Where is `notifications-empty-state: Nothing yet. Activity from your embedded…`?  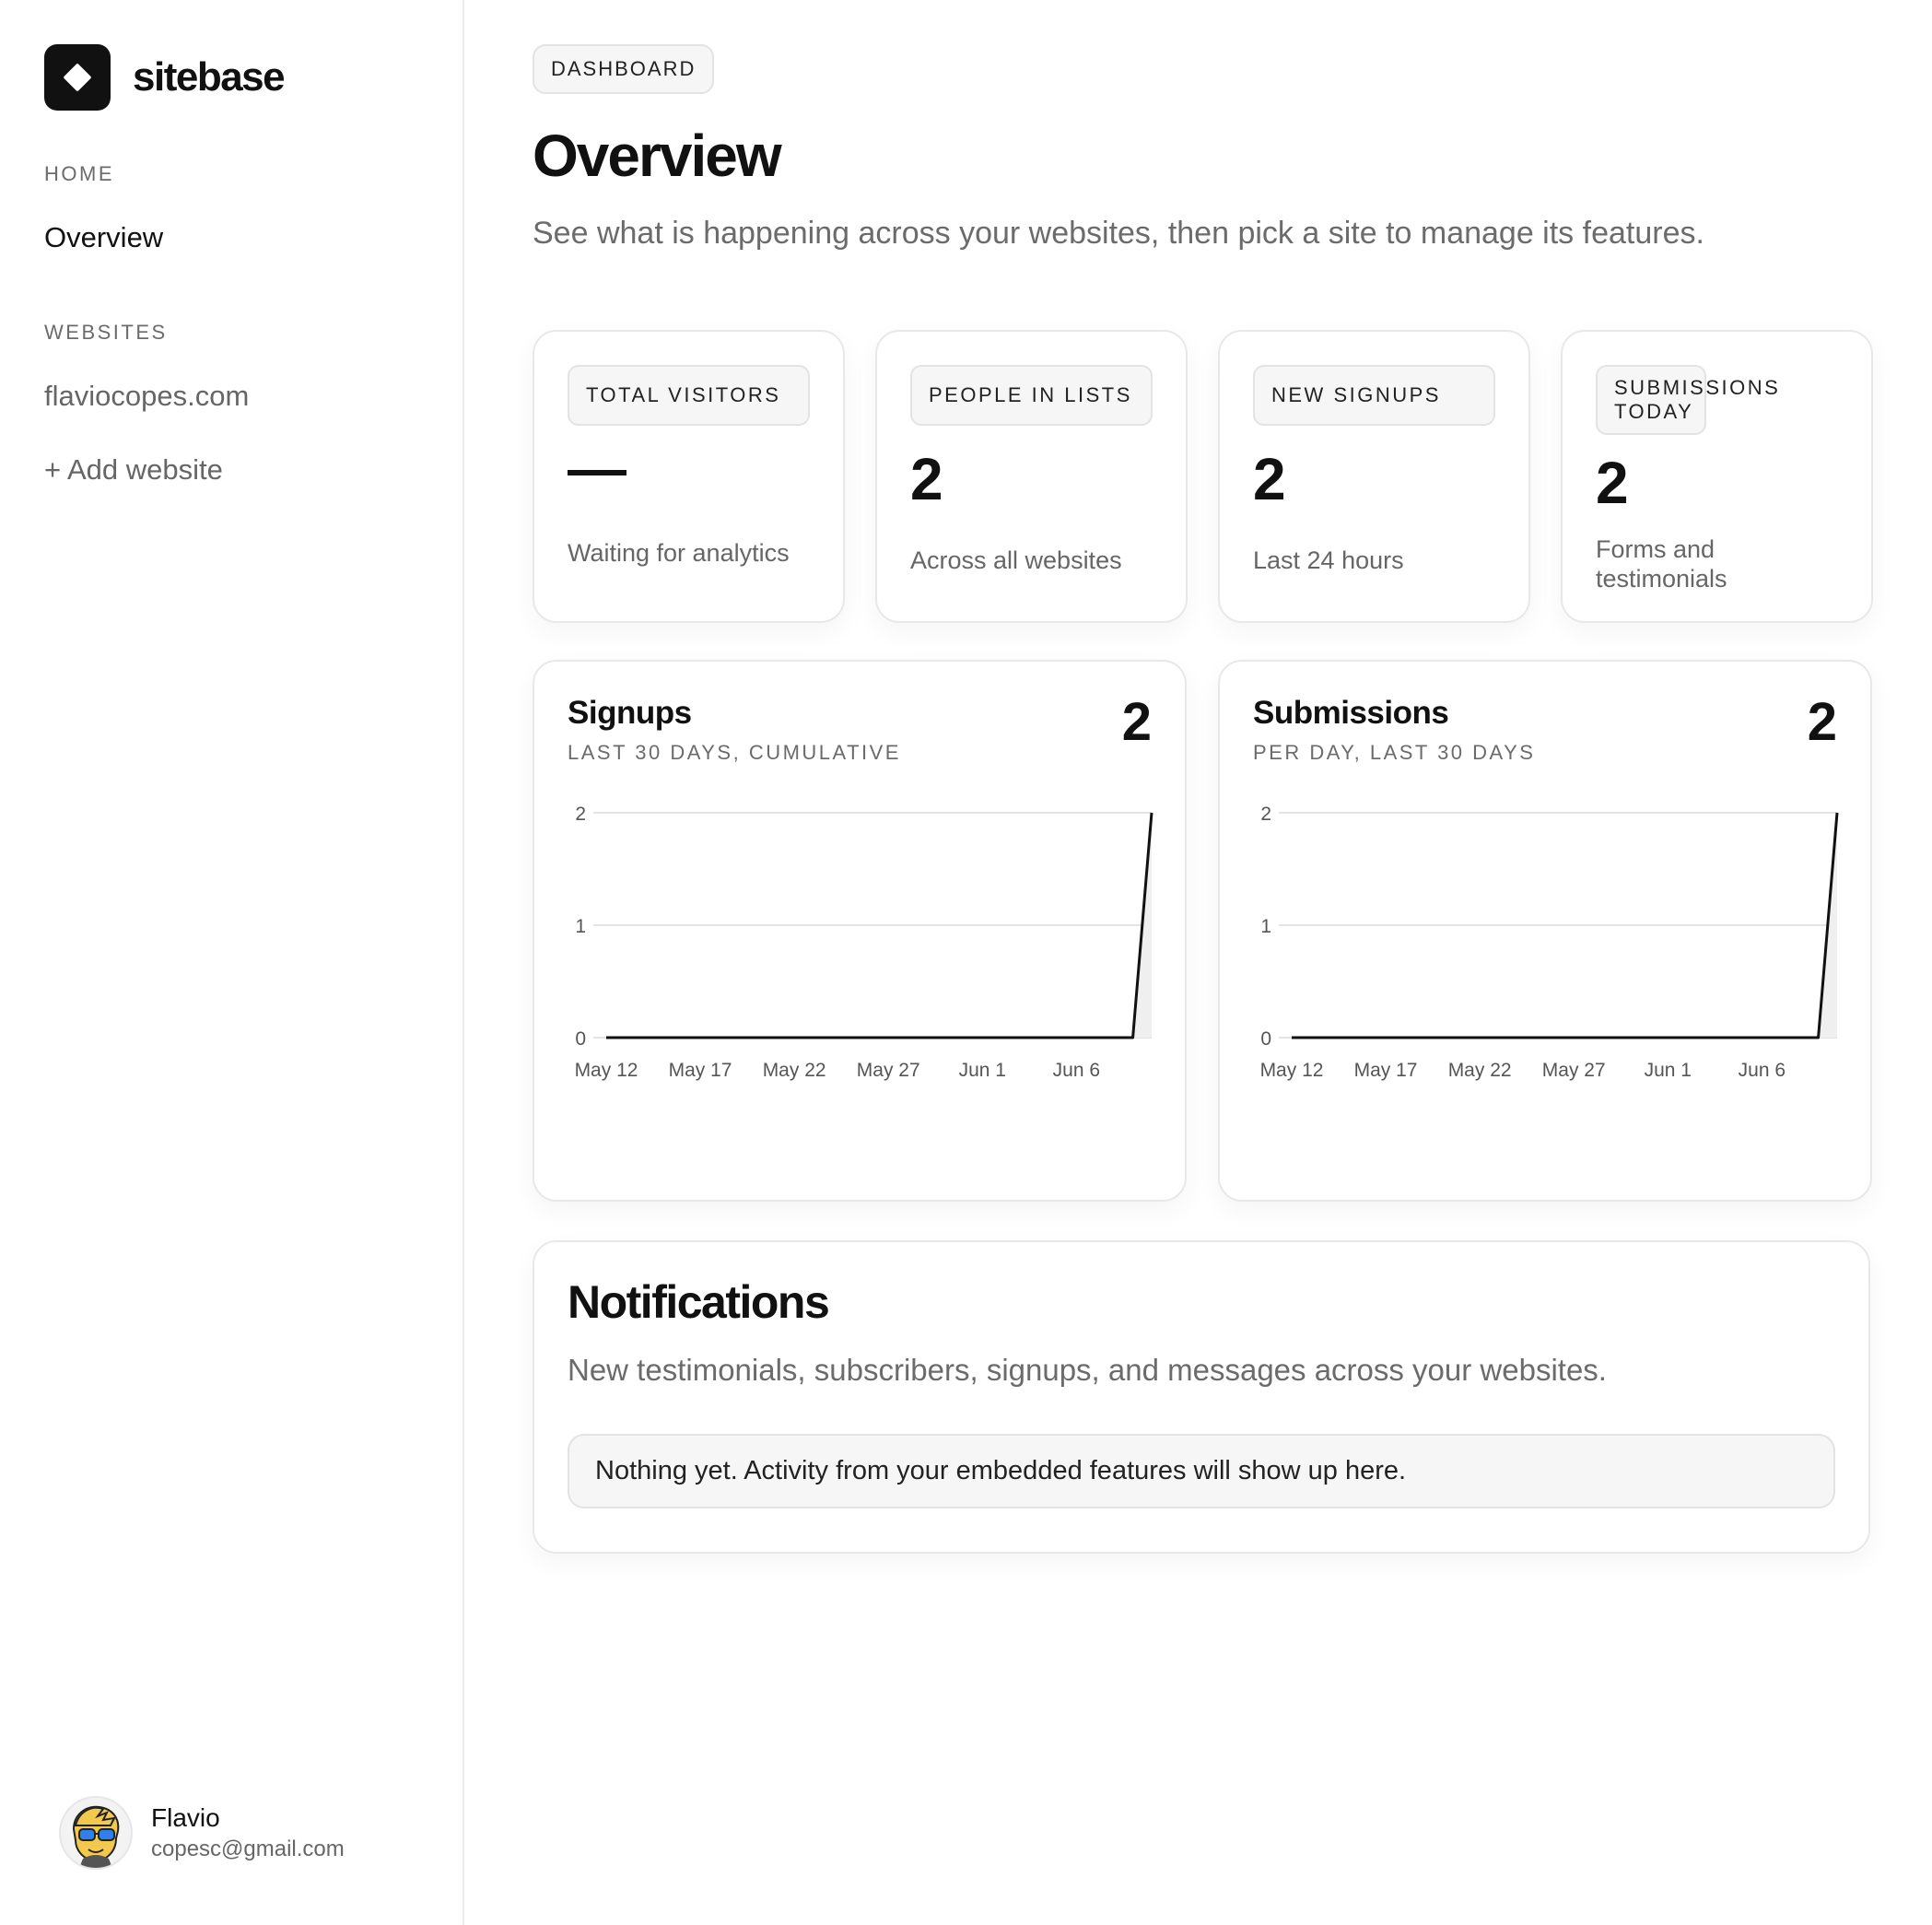
notifications-empty-state: Nothing yet. Activity from your embedded… is located at coordinates (1201, 1471).